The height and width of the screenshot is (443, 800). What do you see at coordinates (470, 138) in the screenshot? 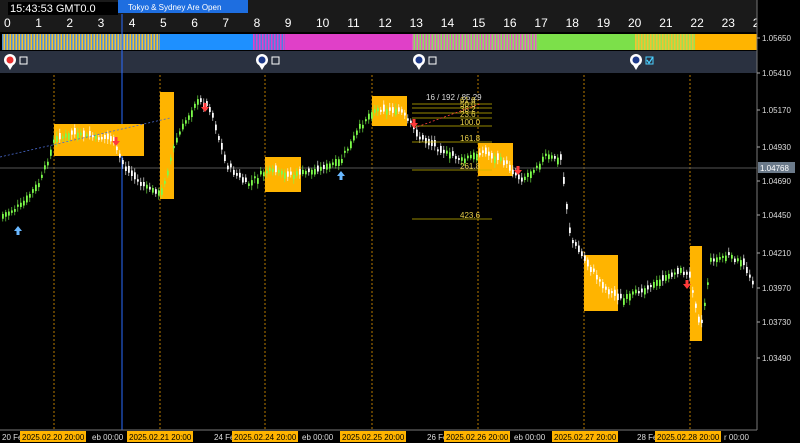
I see `fib-level-label: 161.8` at bounding box center [470, 138].